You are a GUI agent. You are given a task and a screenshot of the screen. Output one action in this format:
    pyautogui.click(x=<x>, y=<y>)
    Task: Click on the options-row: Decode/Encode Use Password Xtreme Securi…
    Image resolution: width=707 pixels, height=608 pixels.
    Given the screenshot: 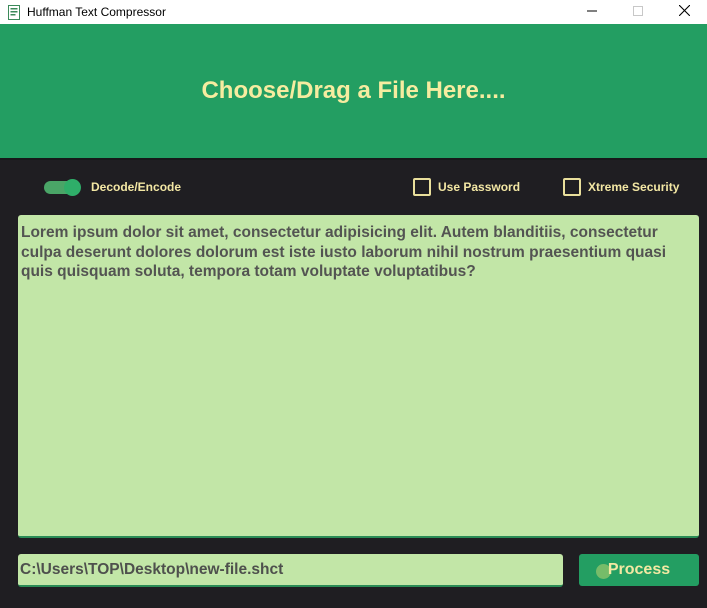 What is the action you would take?
    pyautogui.click(x=353, y=187)
    